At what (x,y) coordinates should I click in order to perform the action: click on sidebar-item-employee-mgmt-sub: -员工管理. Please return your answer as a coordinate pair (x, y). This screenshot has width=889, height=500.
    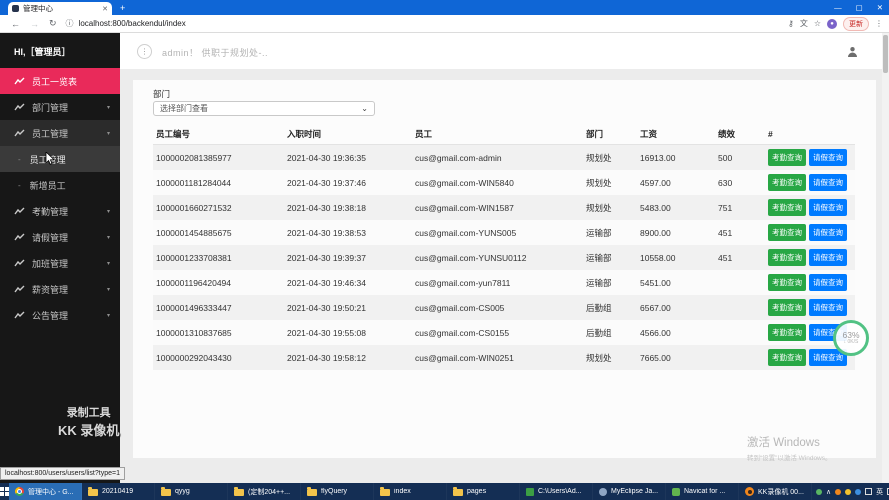
    Looking at the image, I should click on (60, 159).